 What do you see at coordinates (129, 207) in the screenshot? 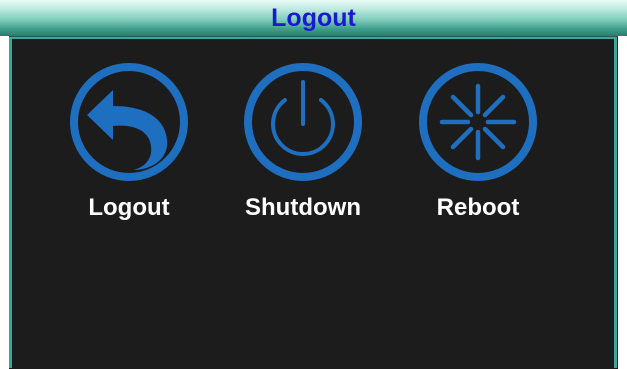
I see `logout-label: Logout` at bounding box center [129, 207].